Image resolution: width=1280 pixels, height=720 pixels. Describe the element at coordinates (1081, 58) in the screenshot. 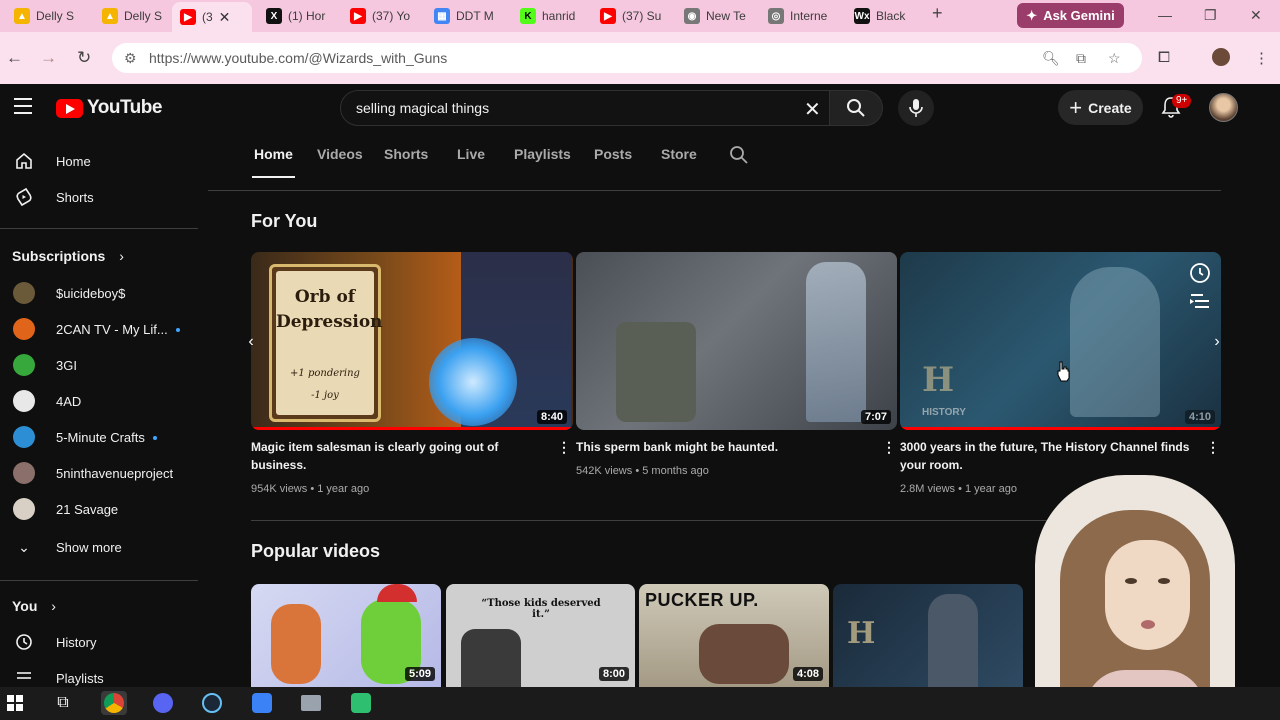

I see `install-app-icon: ⧉` at that location.